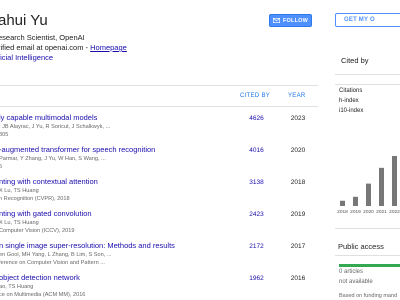 Image resolution: width=400 pixels, height=300 pixels. I want to click on public-access-bar-fill, so click(369, 265).